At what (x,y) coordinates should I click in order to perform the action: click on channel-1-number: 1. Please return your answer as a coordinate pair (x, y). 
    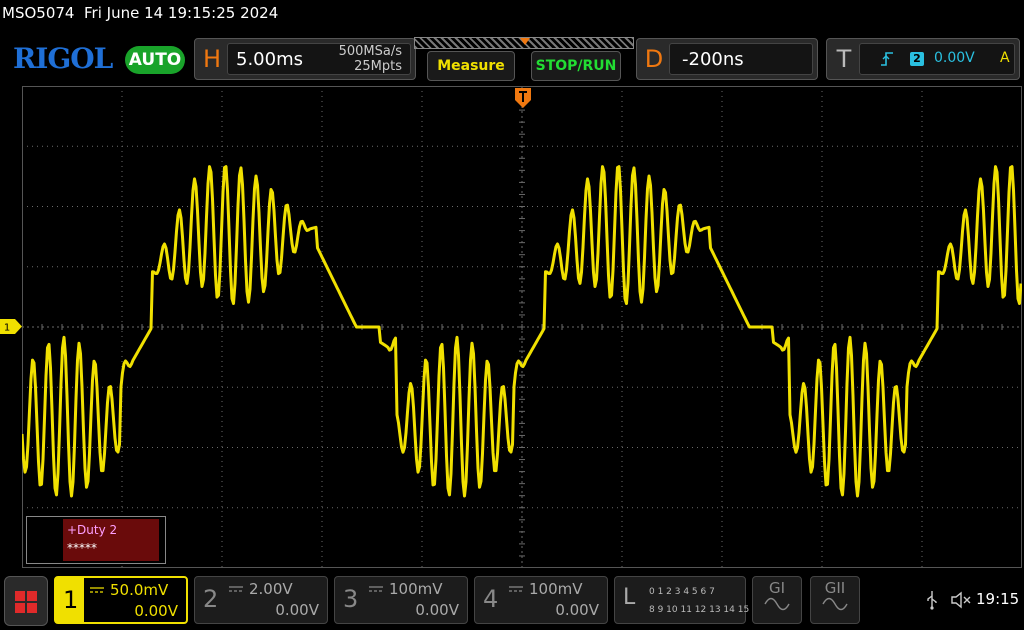
    Looking at the image, I should click on (71, 600).